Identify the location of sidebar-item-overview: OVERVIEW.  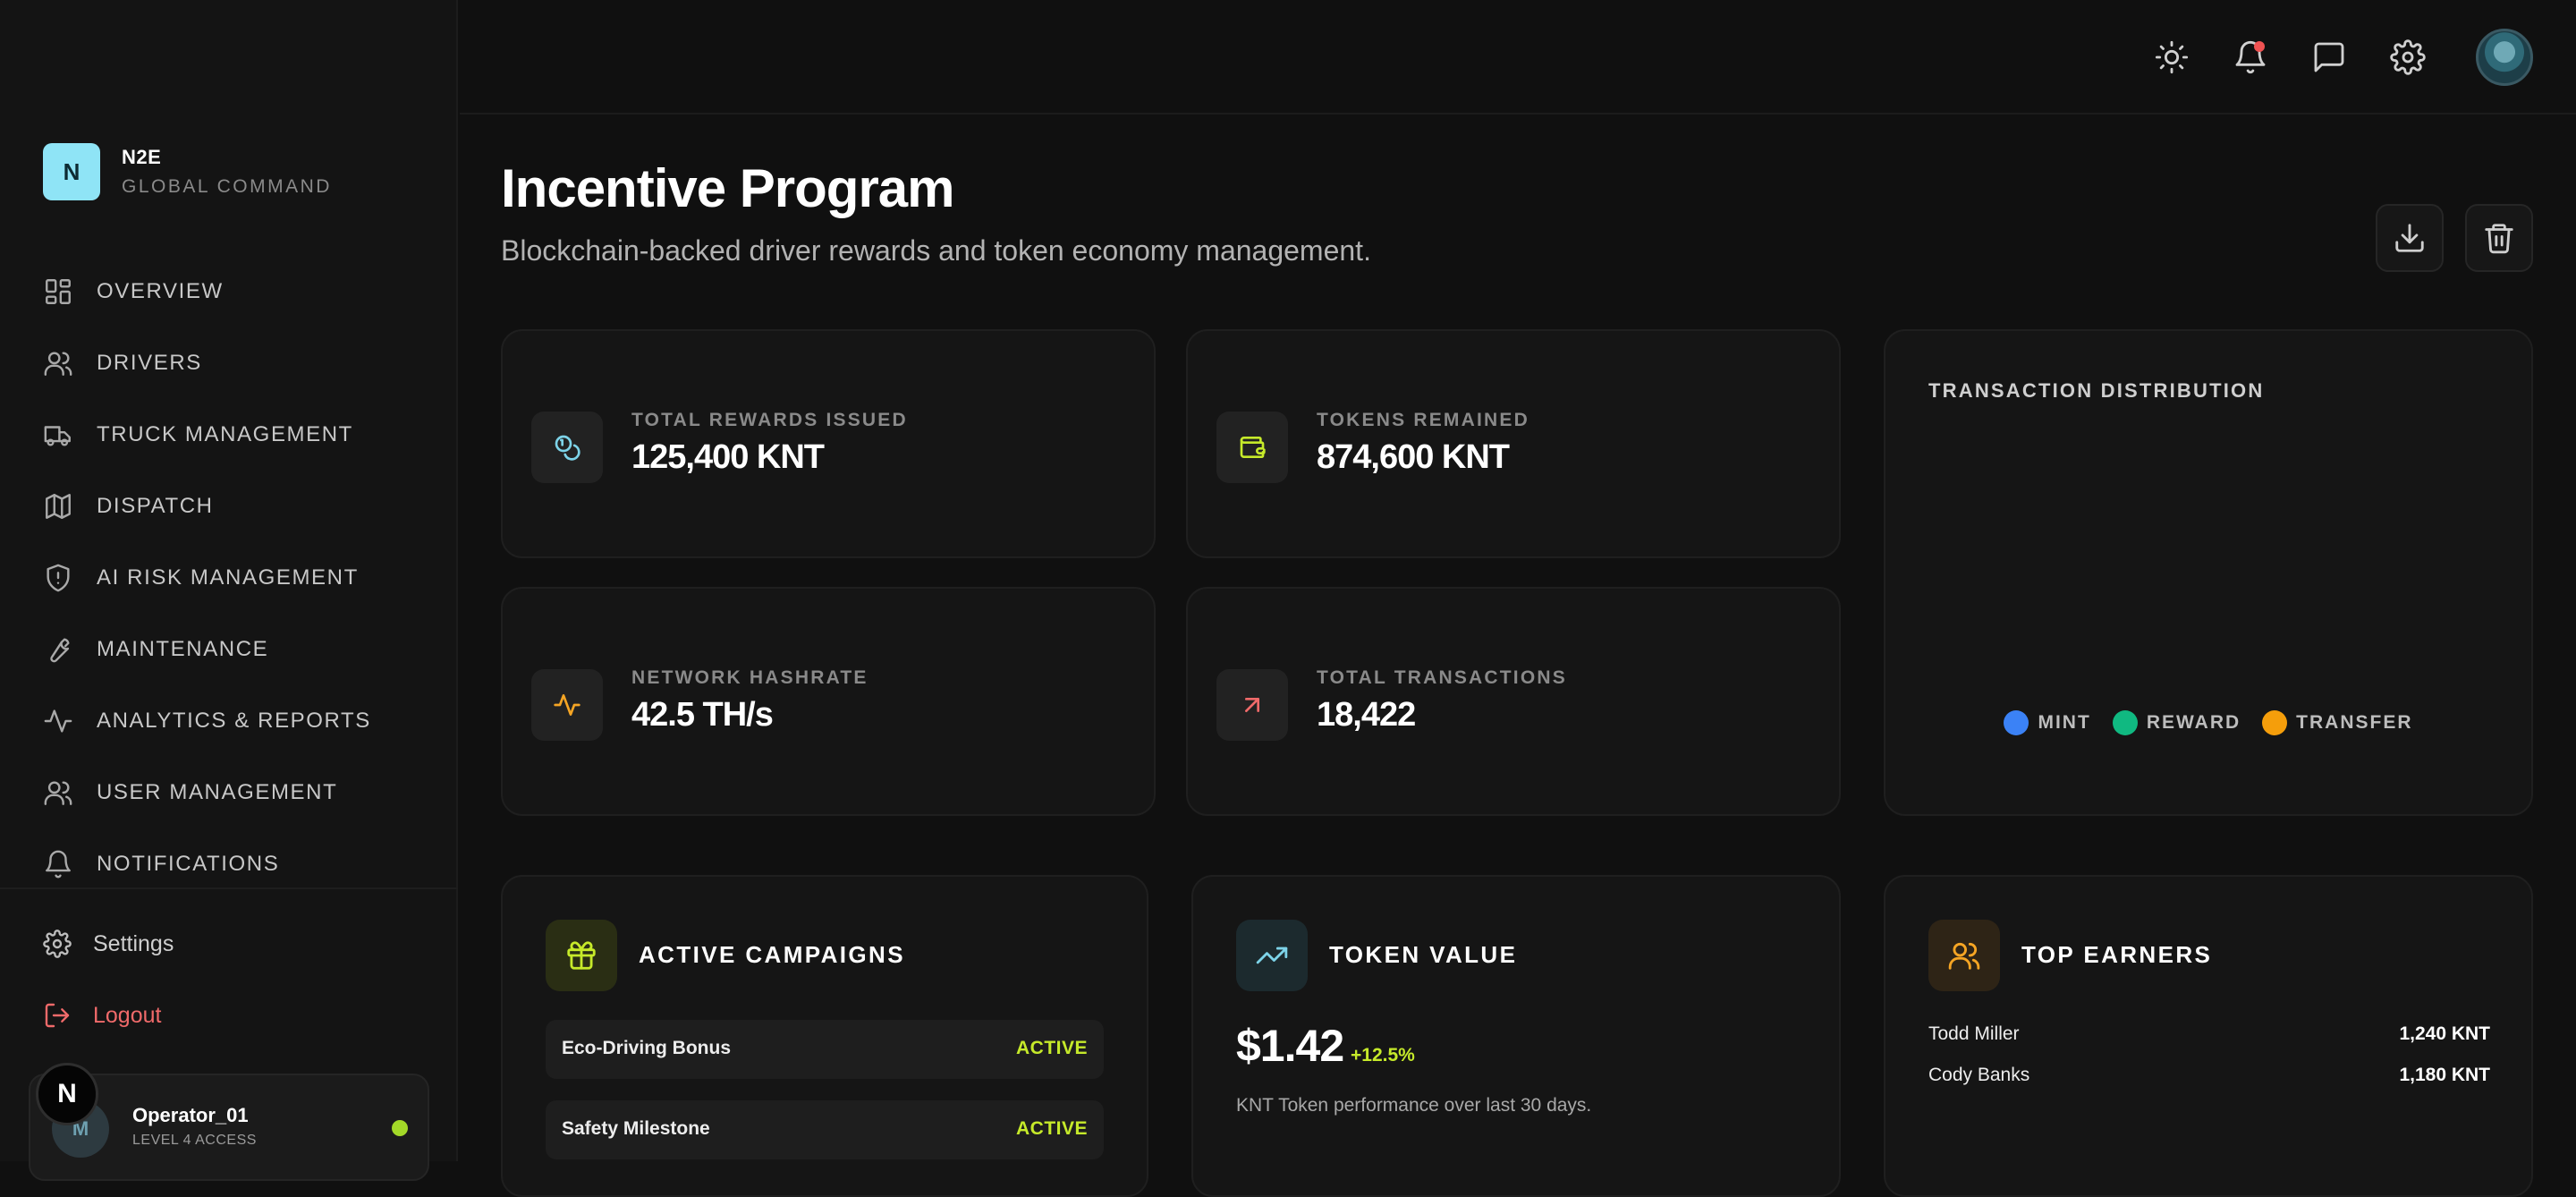
(239, 292).